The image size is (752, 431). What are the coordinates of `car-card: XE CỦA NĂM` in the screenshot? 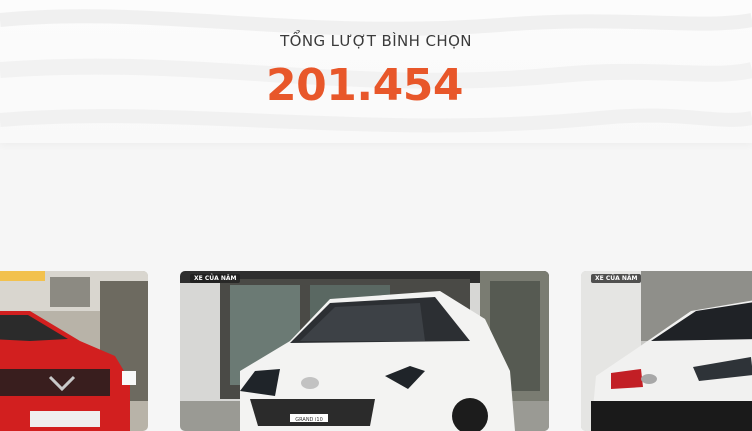 It's located at (666, 351).